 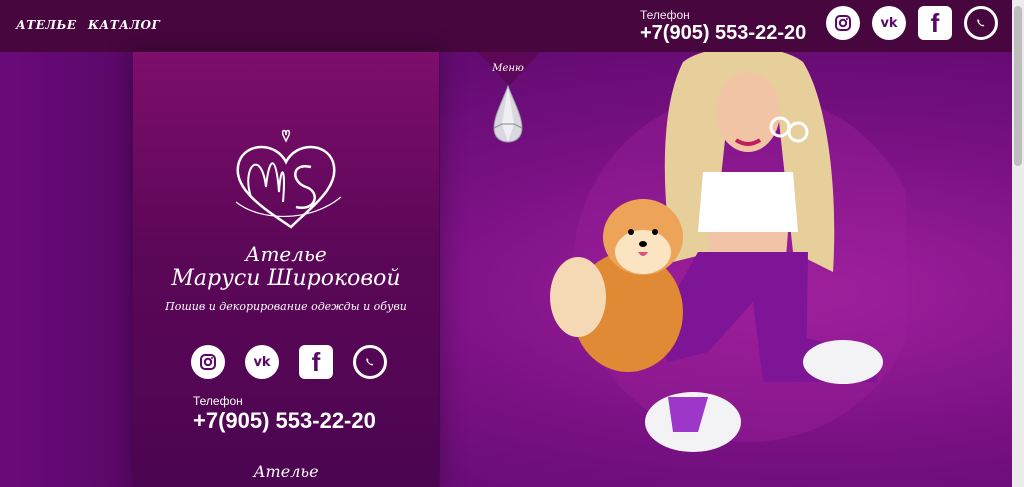 What do you see at coordinates (508, 114) in the screenshot?
I see `crystal-pendant-icon` at bounding box center [508, 114].